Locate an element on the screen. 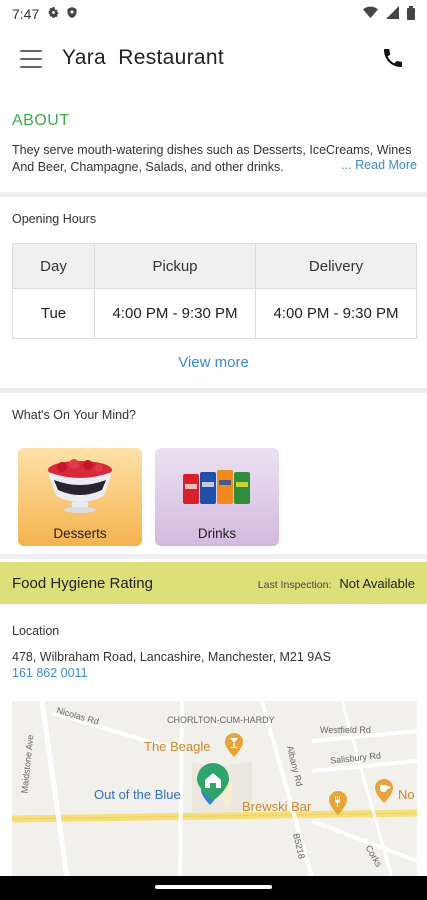 The image size is (427, 900). table-header-pickup: Pickup is located at coordinates (175, 266).